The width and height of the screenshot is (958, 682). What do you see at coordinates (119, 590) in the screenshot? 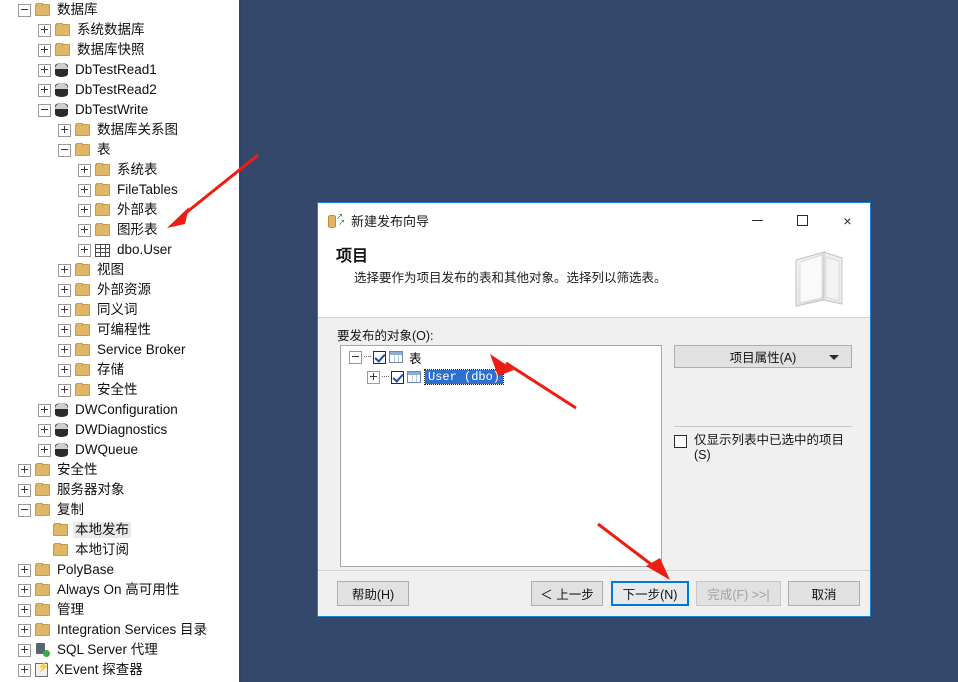
I see `tree-node: Always On 高可用性` at bounding box center [119, 590].